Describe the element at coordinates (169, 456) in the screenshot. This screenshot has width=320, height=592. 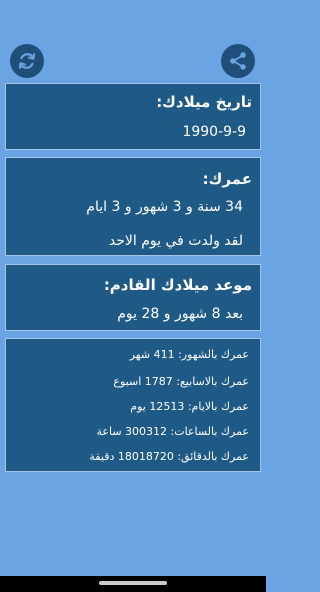
I see `age-in-minutes: عمرك بالدقائق: 18018720 دقيقة` at that location.